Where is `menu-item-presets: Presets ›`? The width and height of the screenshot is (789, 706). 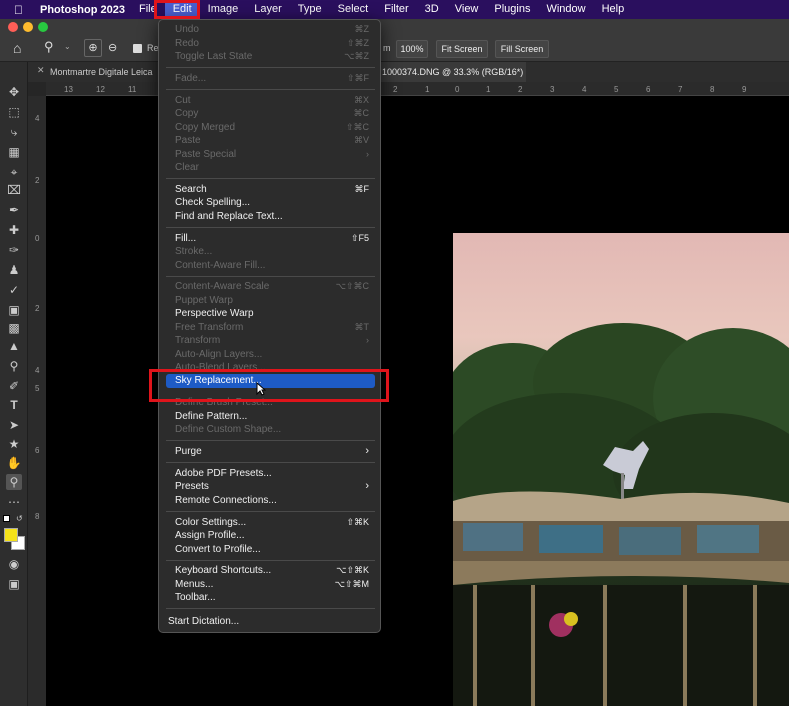
menu-item-presets: Presets › is located at coordinates (270, 486).